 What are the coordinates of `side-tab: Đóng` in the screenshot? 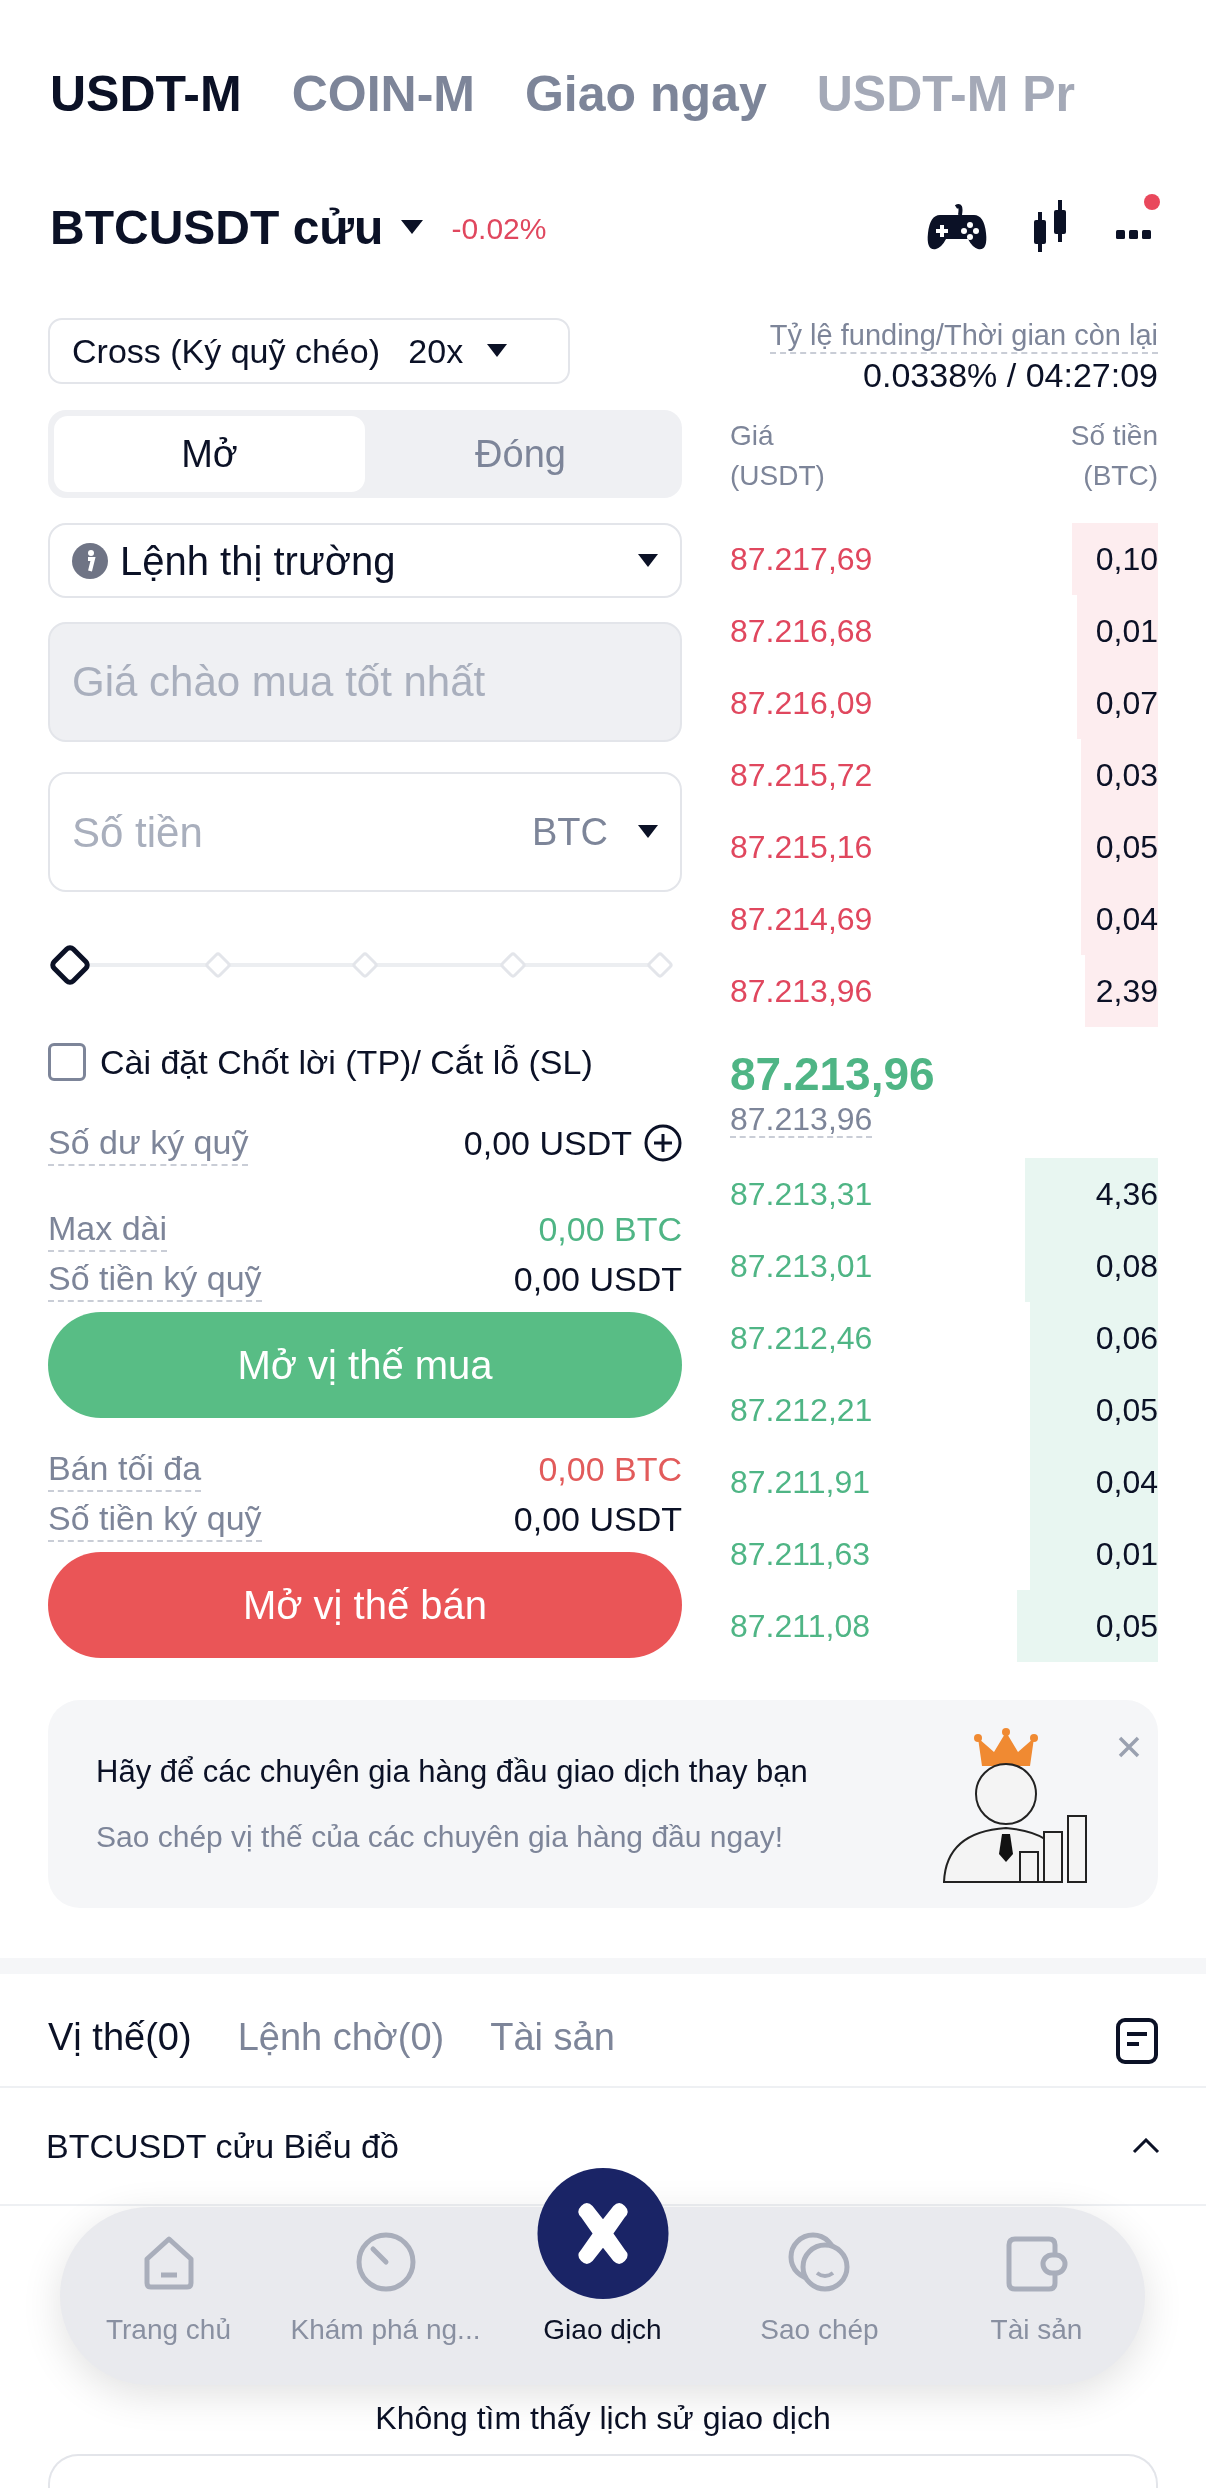 It's located at (520, 454).